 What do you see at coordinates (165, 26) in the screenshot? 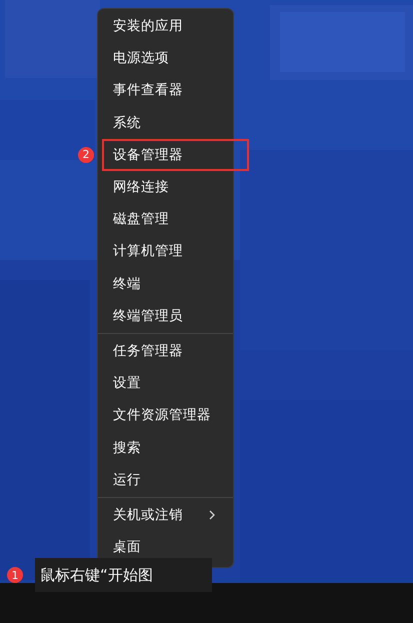
I see `menu-item: 安装的应用` at bounding box center [165, 26].